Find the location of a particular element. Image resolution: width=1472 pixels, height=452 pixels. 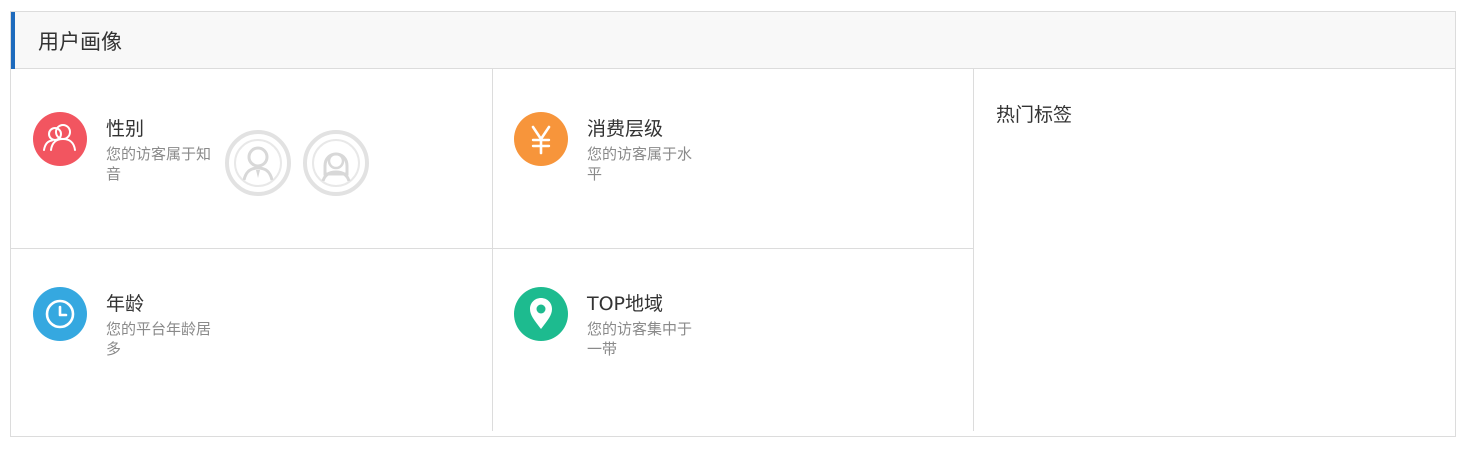

panel-header: 用户画像 is located at coordinates (733, 40).